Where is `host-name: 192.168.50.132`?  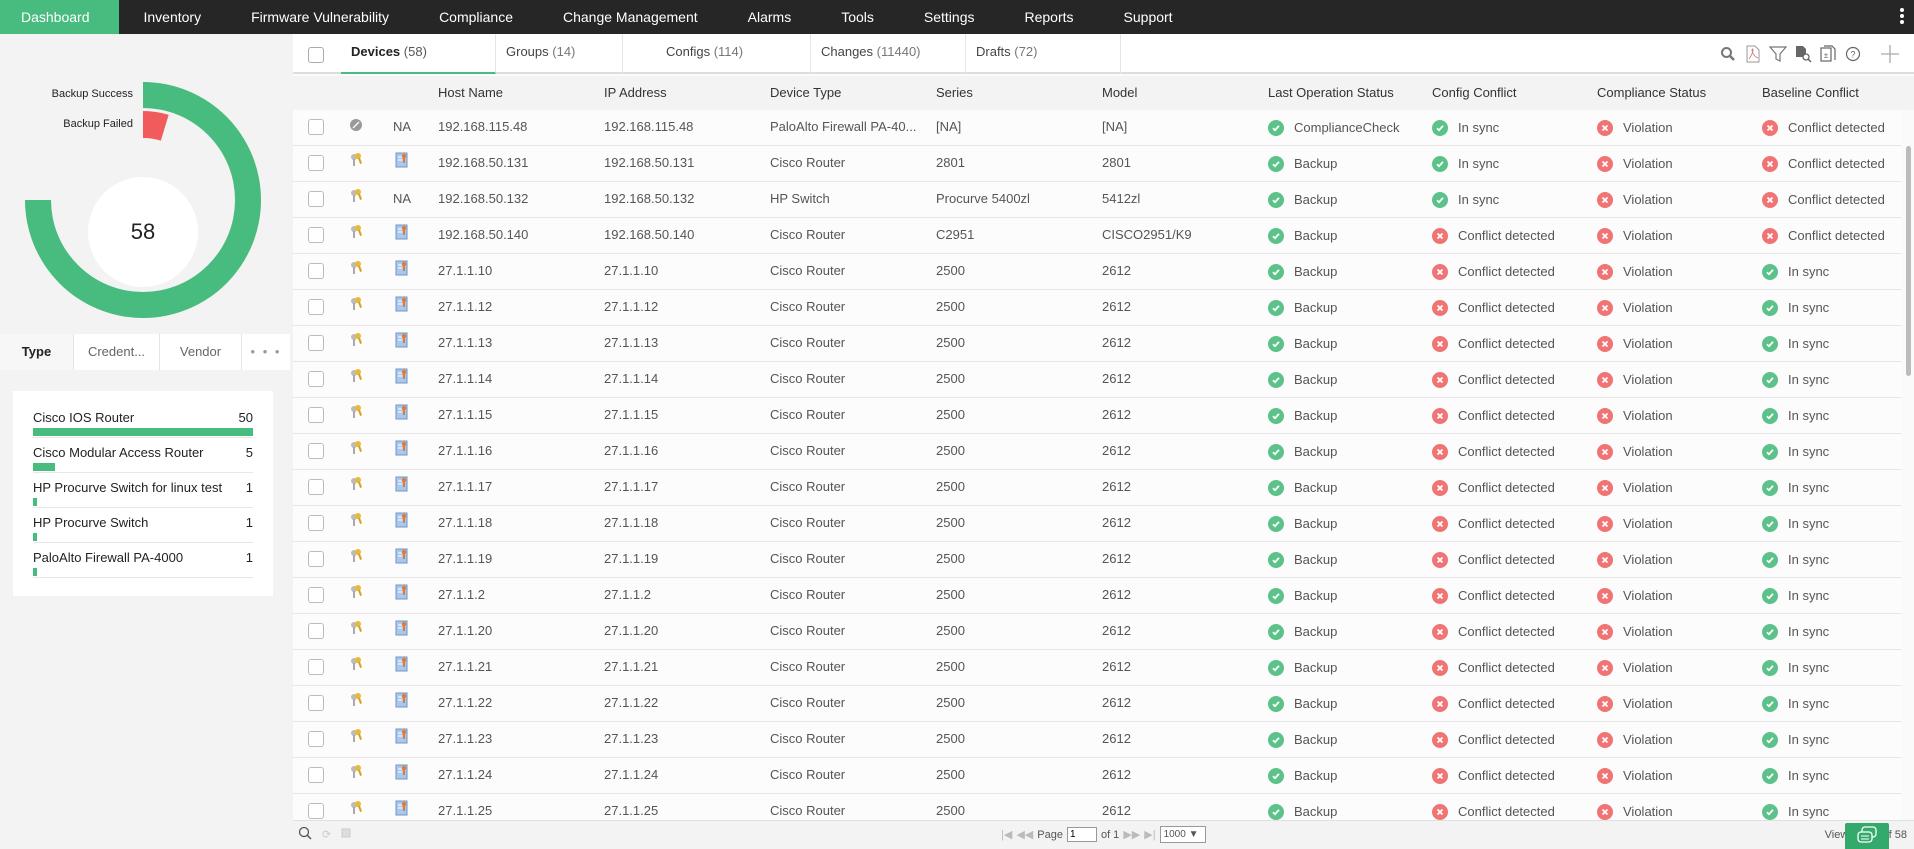 host-name: 192.168.50.132 is located at coordinates (483, 200).